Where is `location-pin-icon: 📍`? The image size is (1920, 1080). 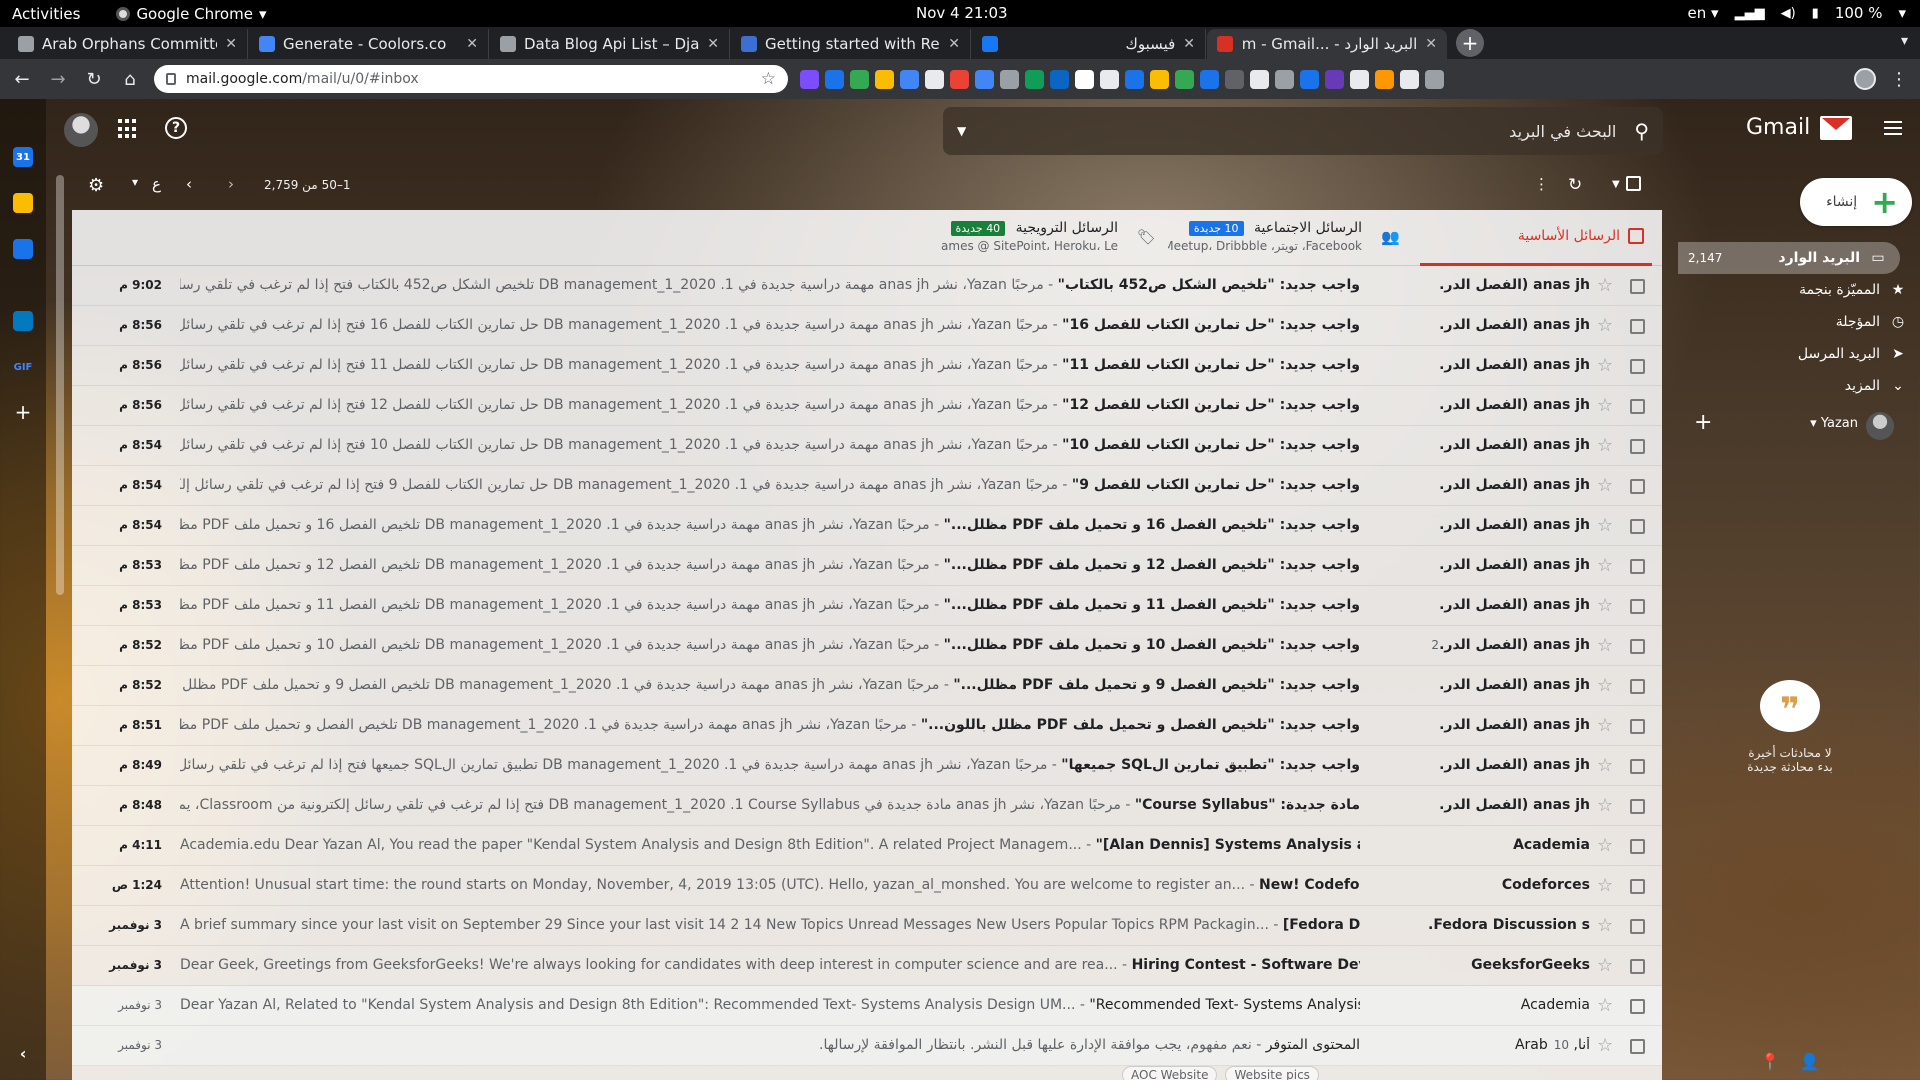
location-pin-icon: 📍 is located at coordinates (1770, 1061).